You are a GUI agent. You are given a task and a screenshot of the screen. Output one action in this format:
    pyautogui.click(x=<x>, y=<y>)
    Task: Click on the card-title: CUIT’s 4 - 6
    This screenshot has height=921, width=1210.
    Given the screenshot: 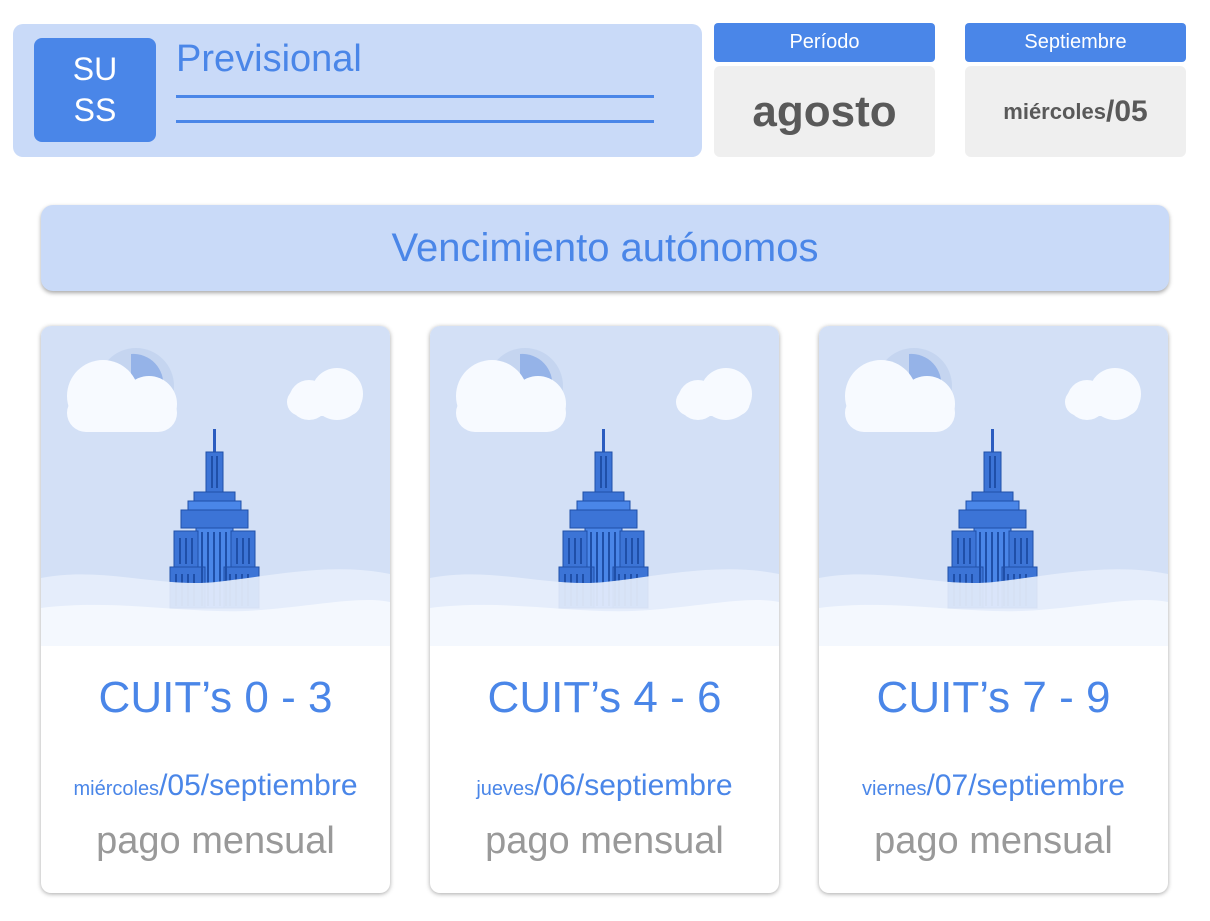 What is the action you would take?
    pyautogui.click(x=604, y=697)
    